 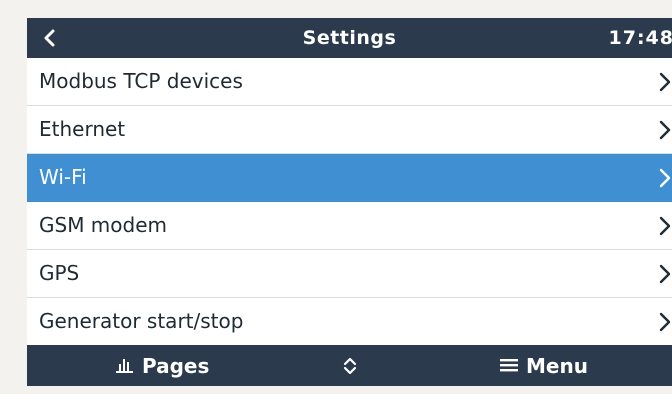 What do you see at coordinates (176, 365) in the screenshot?
I see `pages-label: Pages` at bounding box center [176, 365].